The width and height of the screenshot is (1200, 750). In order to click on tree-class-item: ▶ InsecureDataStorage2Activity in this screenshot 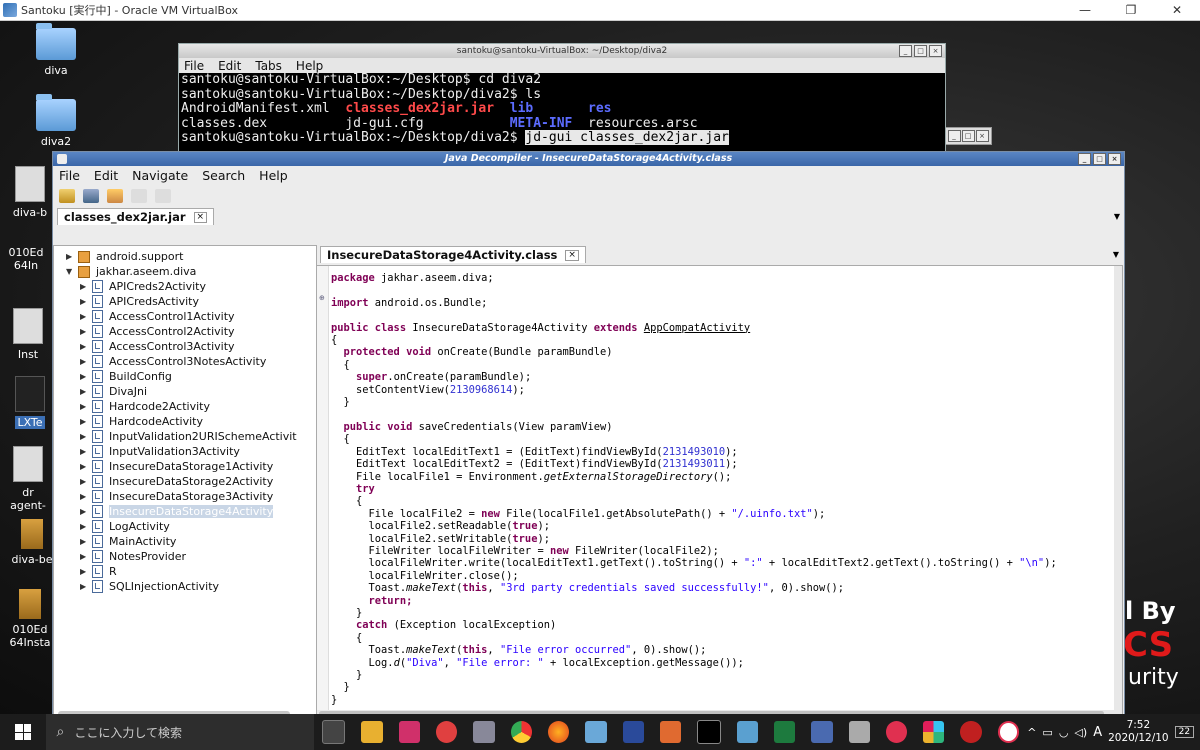, I will do `click(176, 481)`.